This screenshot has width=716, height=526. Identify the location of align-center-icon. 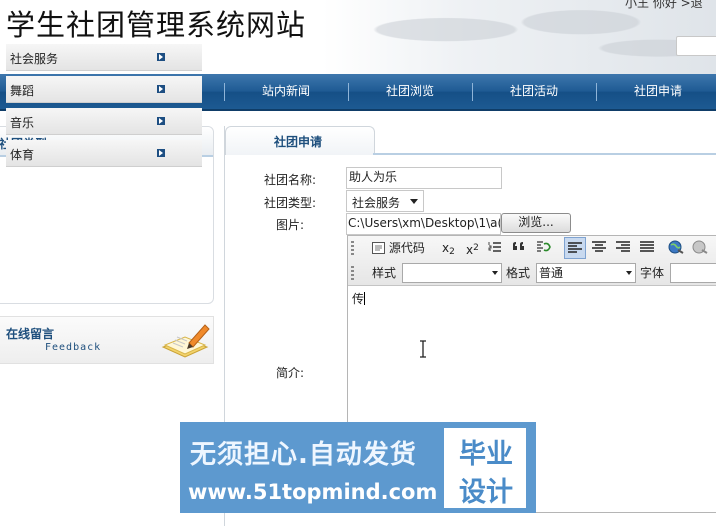
(599, 246).